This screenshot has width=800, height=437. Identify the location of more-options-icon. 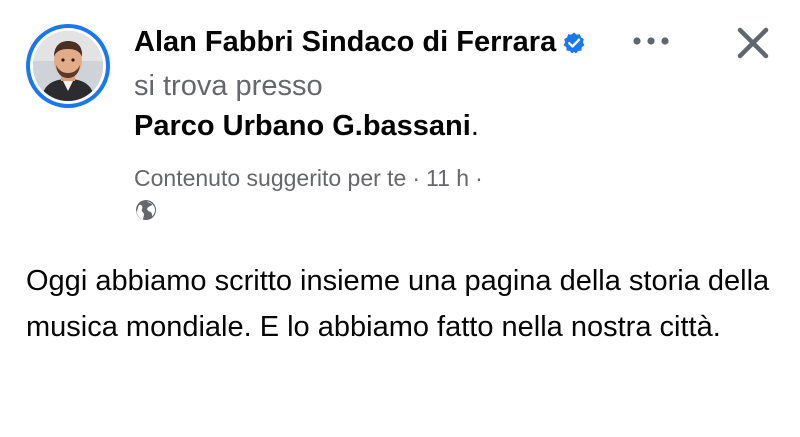
(651, 42).